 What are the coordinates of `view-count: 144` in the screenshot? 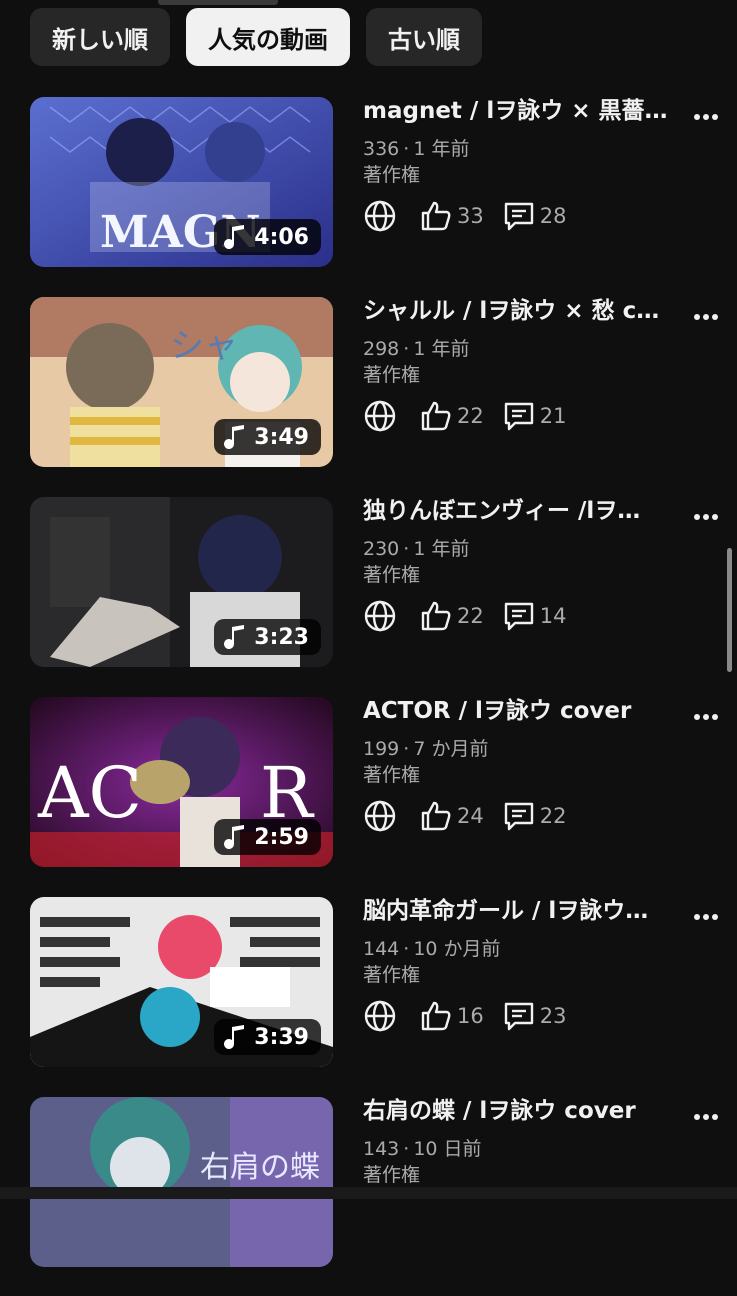 It's located at (381, 949).